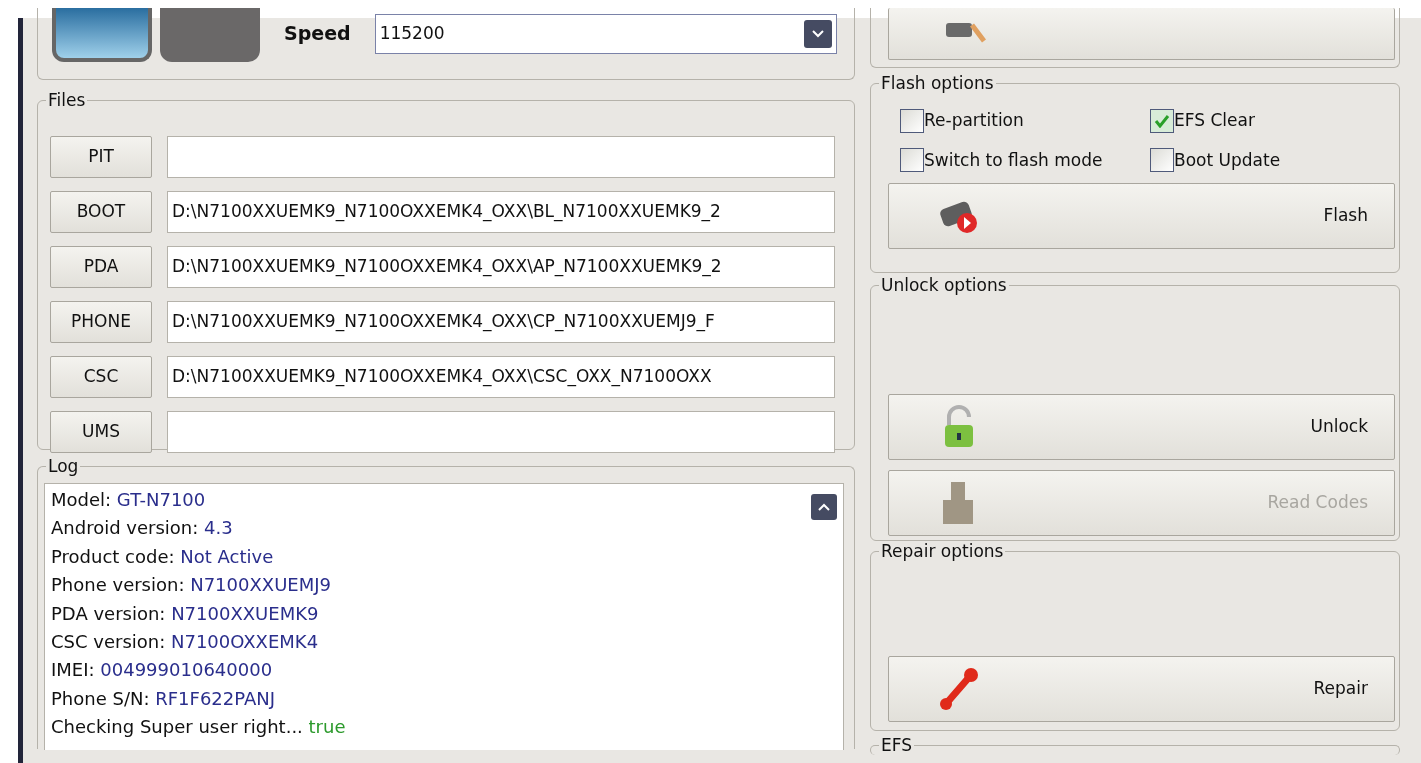  I want to click on checkbox: Re-partition, so click(1025, 121).